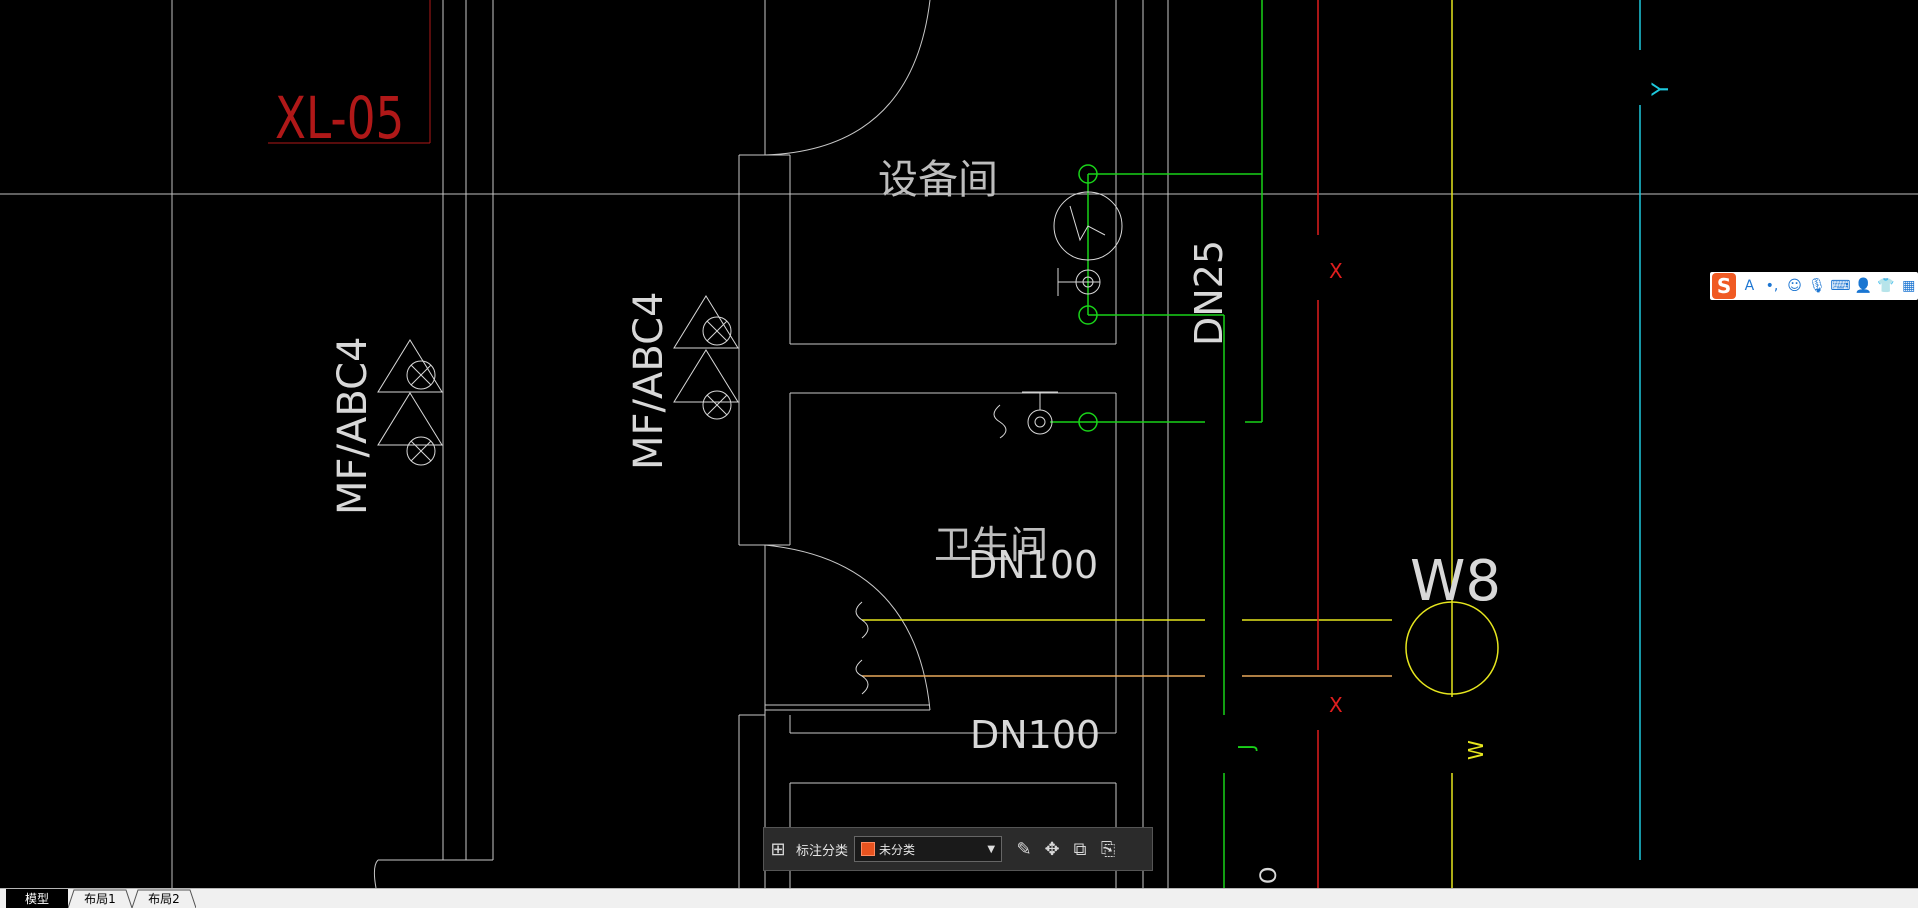  I want to click on tab-model: 模型, so click(37, 898).